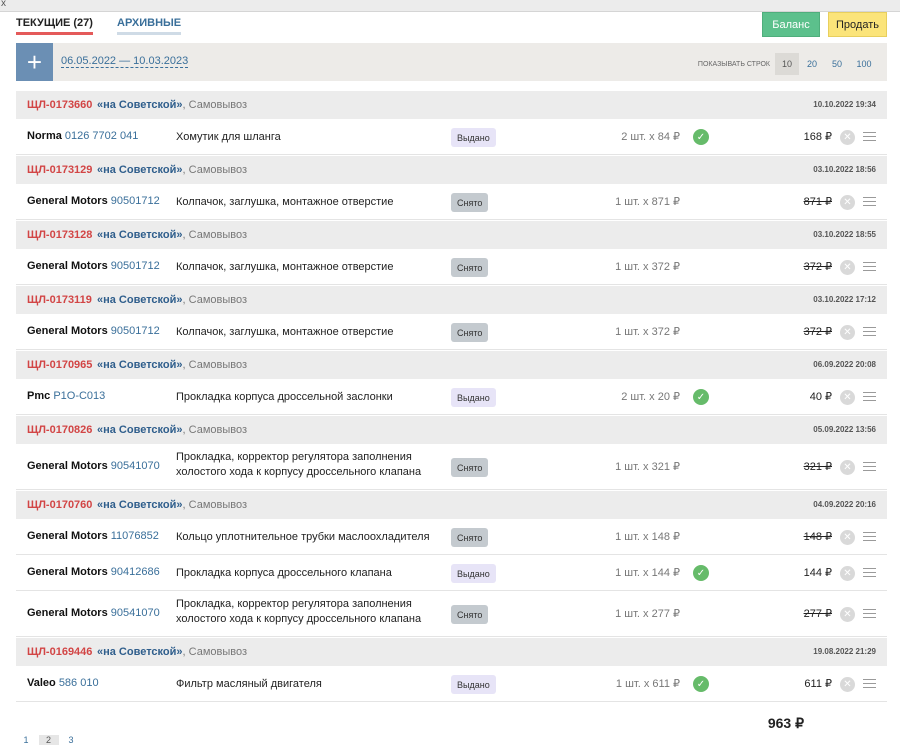 The width and height of the screenshot is (900, 745). What do you see at coordinates (215, 105) in the screenshot?
I see `delivery-method: , Самовывоз` at bounding box center [215, 105].